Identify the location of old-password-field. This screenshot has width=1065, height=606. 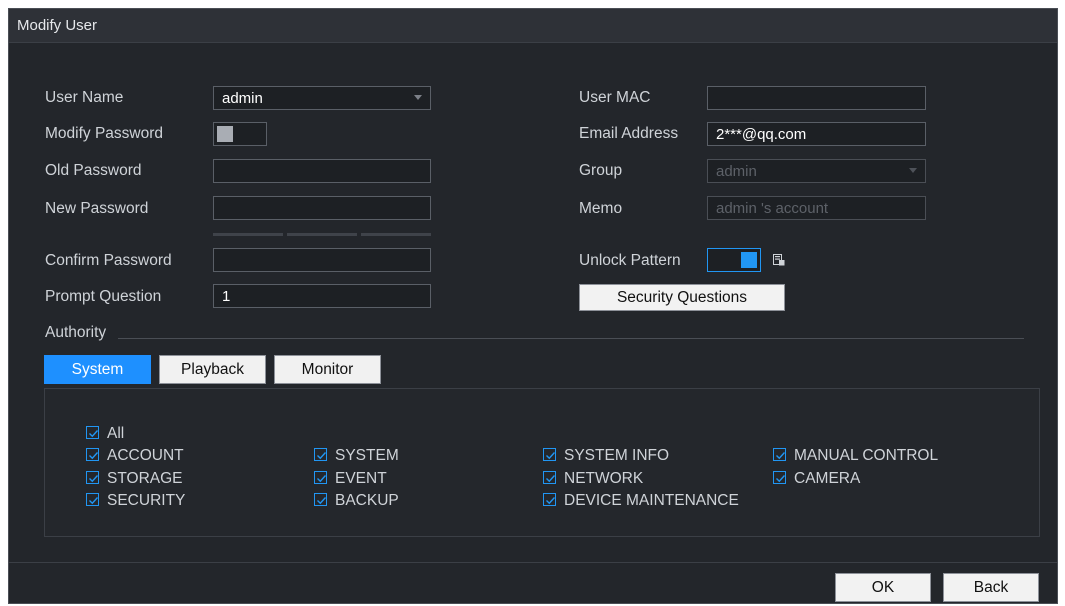
(322, 171).